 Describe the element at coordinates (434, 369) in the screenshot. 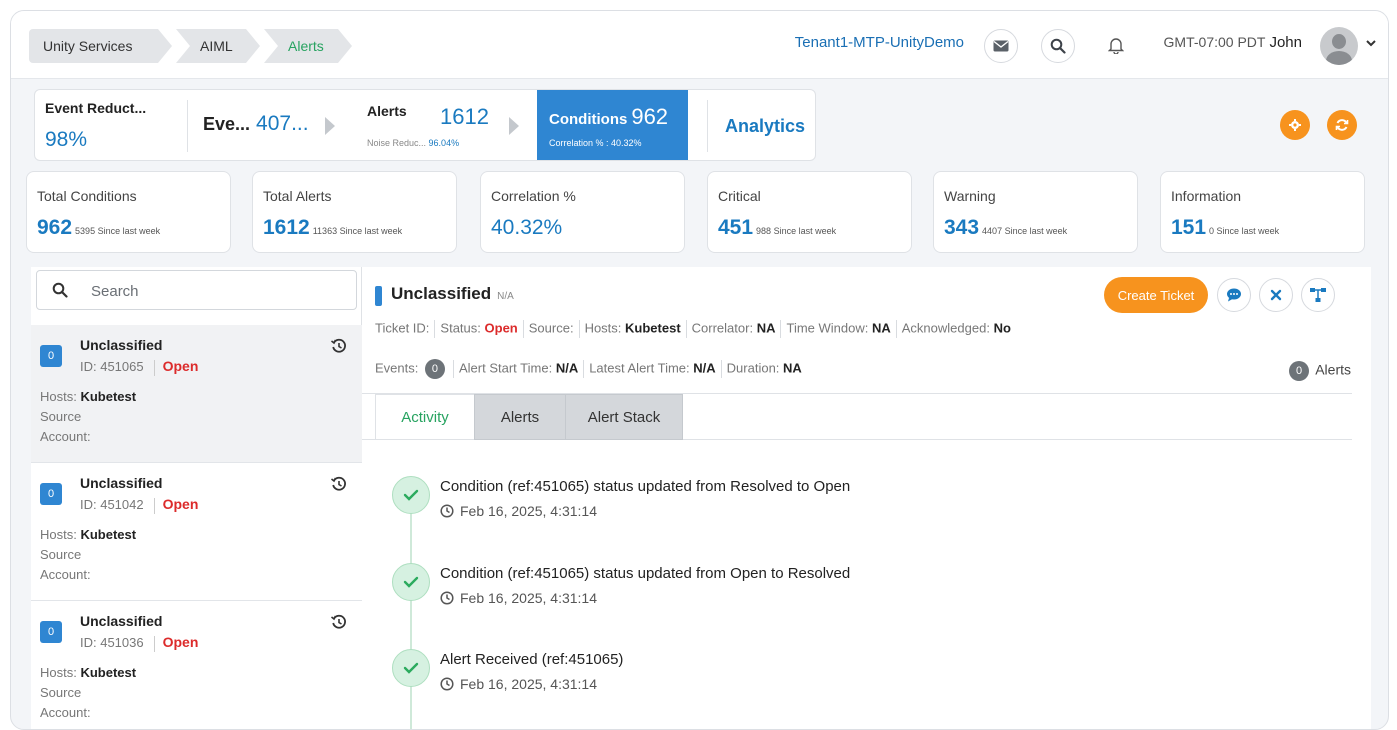

I see `events-count-badge: 0` at that location.